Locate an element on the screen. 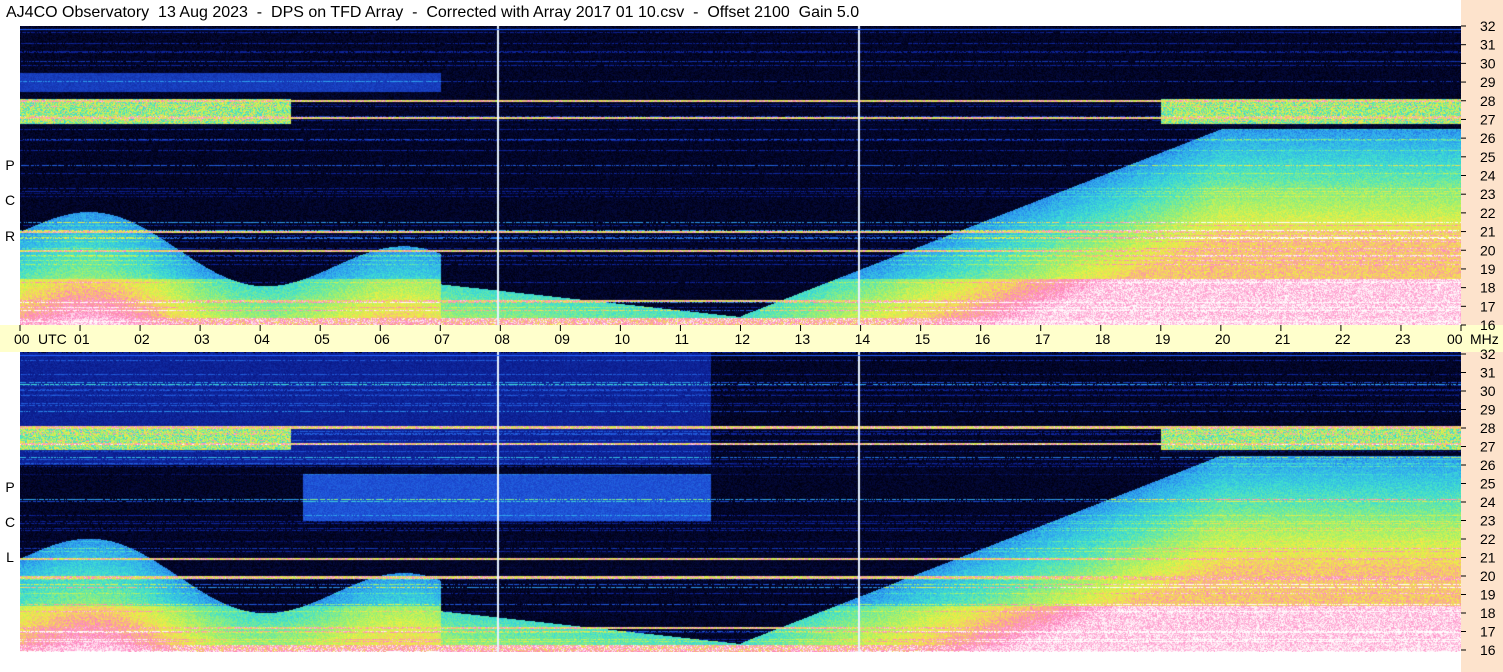 The height and width of the screenshot is (672, 1503). lcp-freq-label: 27 is located at coordinates (1488, 447).